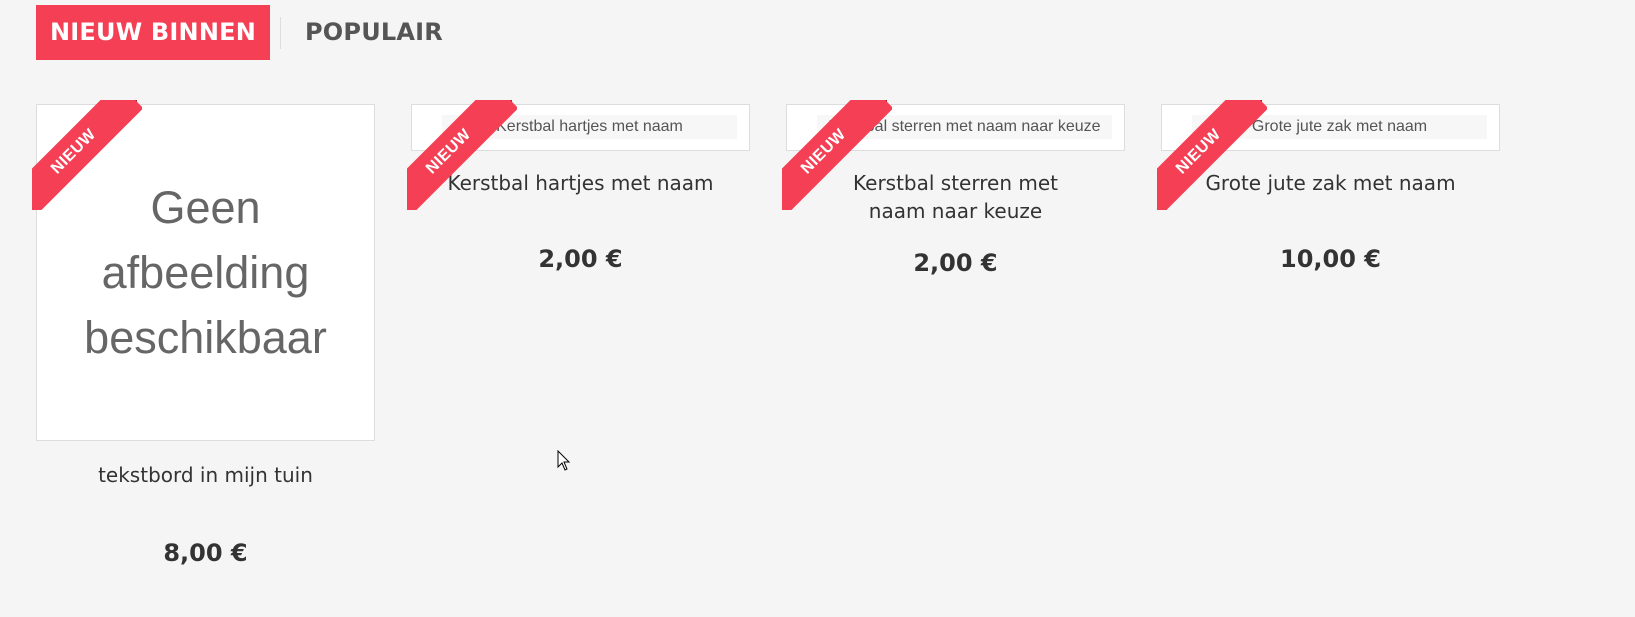 This screenshot has width=1635, height=617. Describe the element at coordinates (1339, 127) in the screenshot. I see `image-alt-text: Grote jute zak met naam` at that location.